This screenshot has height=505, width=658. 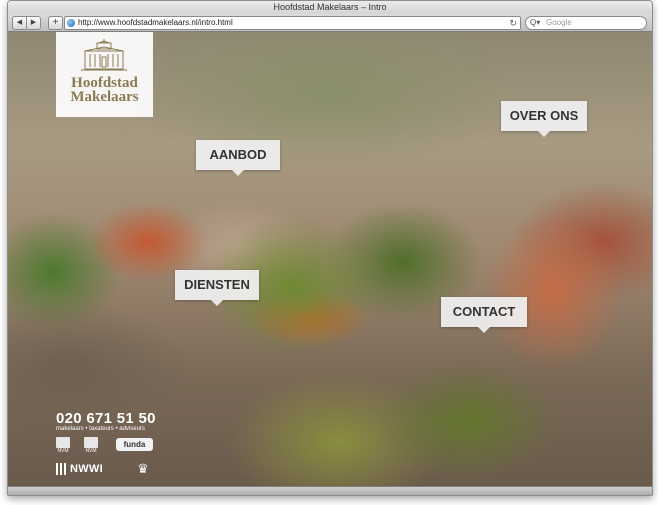 I want to click on tagline: makelaars • taxateurs • adviseurs, so click(x=100, y=429).